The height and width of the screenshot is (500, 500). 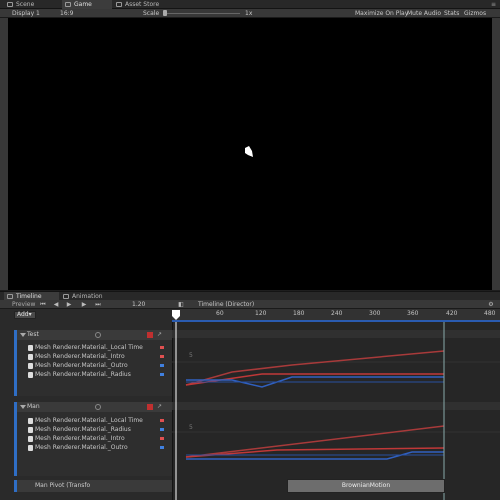 What do you see at coordinates (220, 313) in the screenshot?
I see `ruler-tick-label: 60` at bounding box center [220, 313].